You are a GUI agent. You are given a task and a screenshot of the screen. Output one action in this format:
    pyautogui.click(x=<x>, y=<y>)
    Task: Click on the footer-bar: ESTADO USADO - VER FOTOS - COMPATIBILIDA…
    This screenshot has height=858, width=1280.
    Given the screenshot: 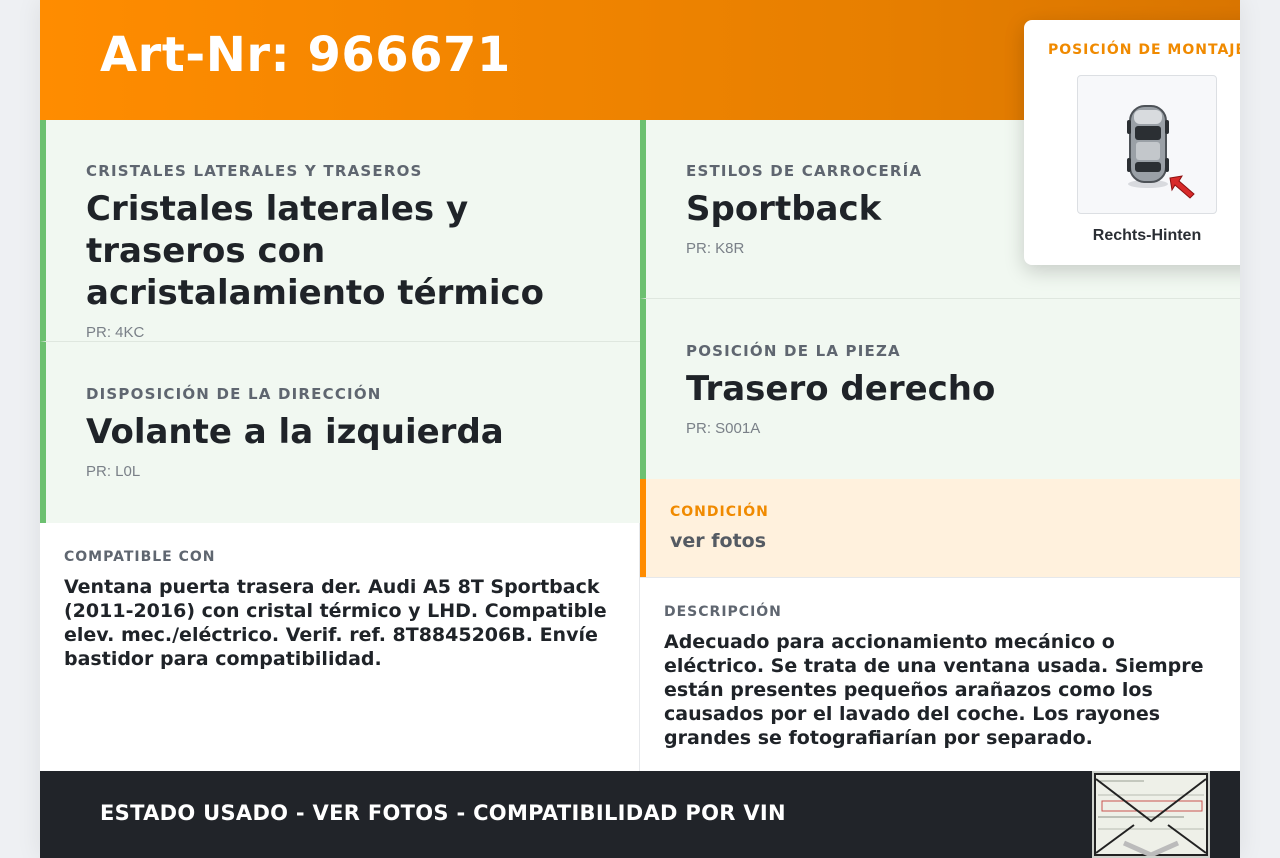 What is the action you would take?
    pyautogui.click(x=640, y=814)
    